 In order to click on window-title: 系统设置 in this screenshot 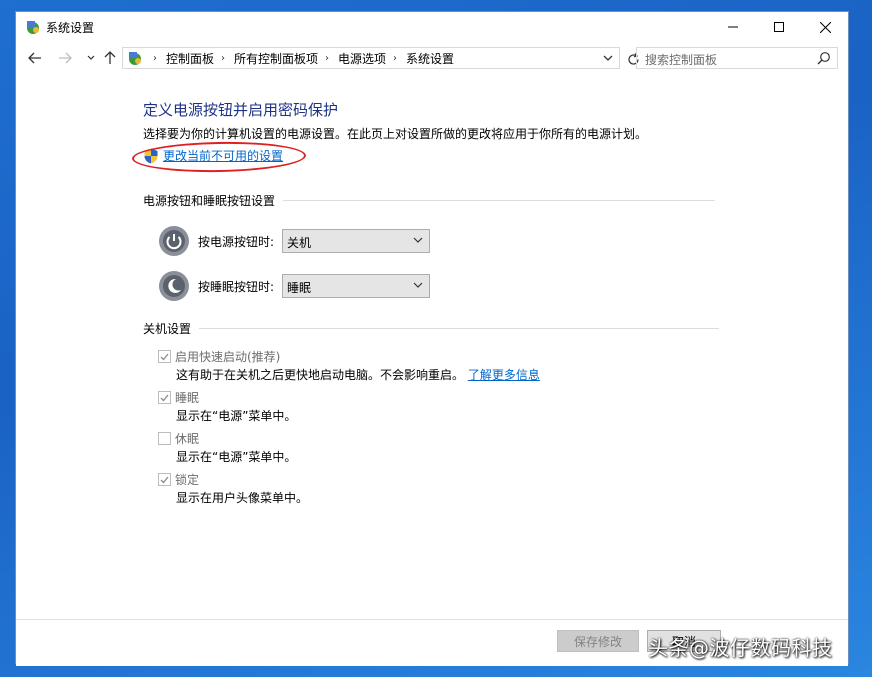, I will do `click(70, 28)`.